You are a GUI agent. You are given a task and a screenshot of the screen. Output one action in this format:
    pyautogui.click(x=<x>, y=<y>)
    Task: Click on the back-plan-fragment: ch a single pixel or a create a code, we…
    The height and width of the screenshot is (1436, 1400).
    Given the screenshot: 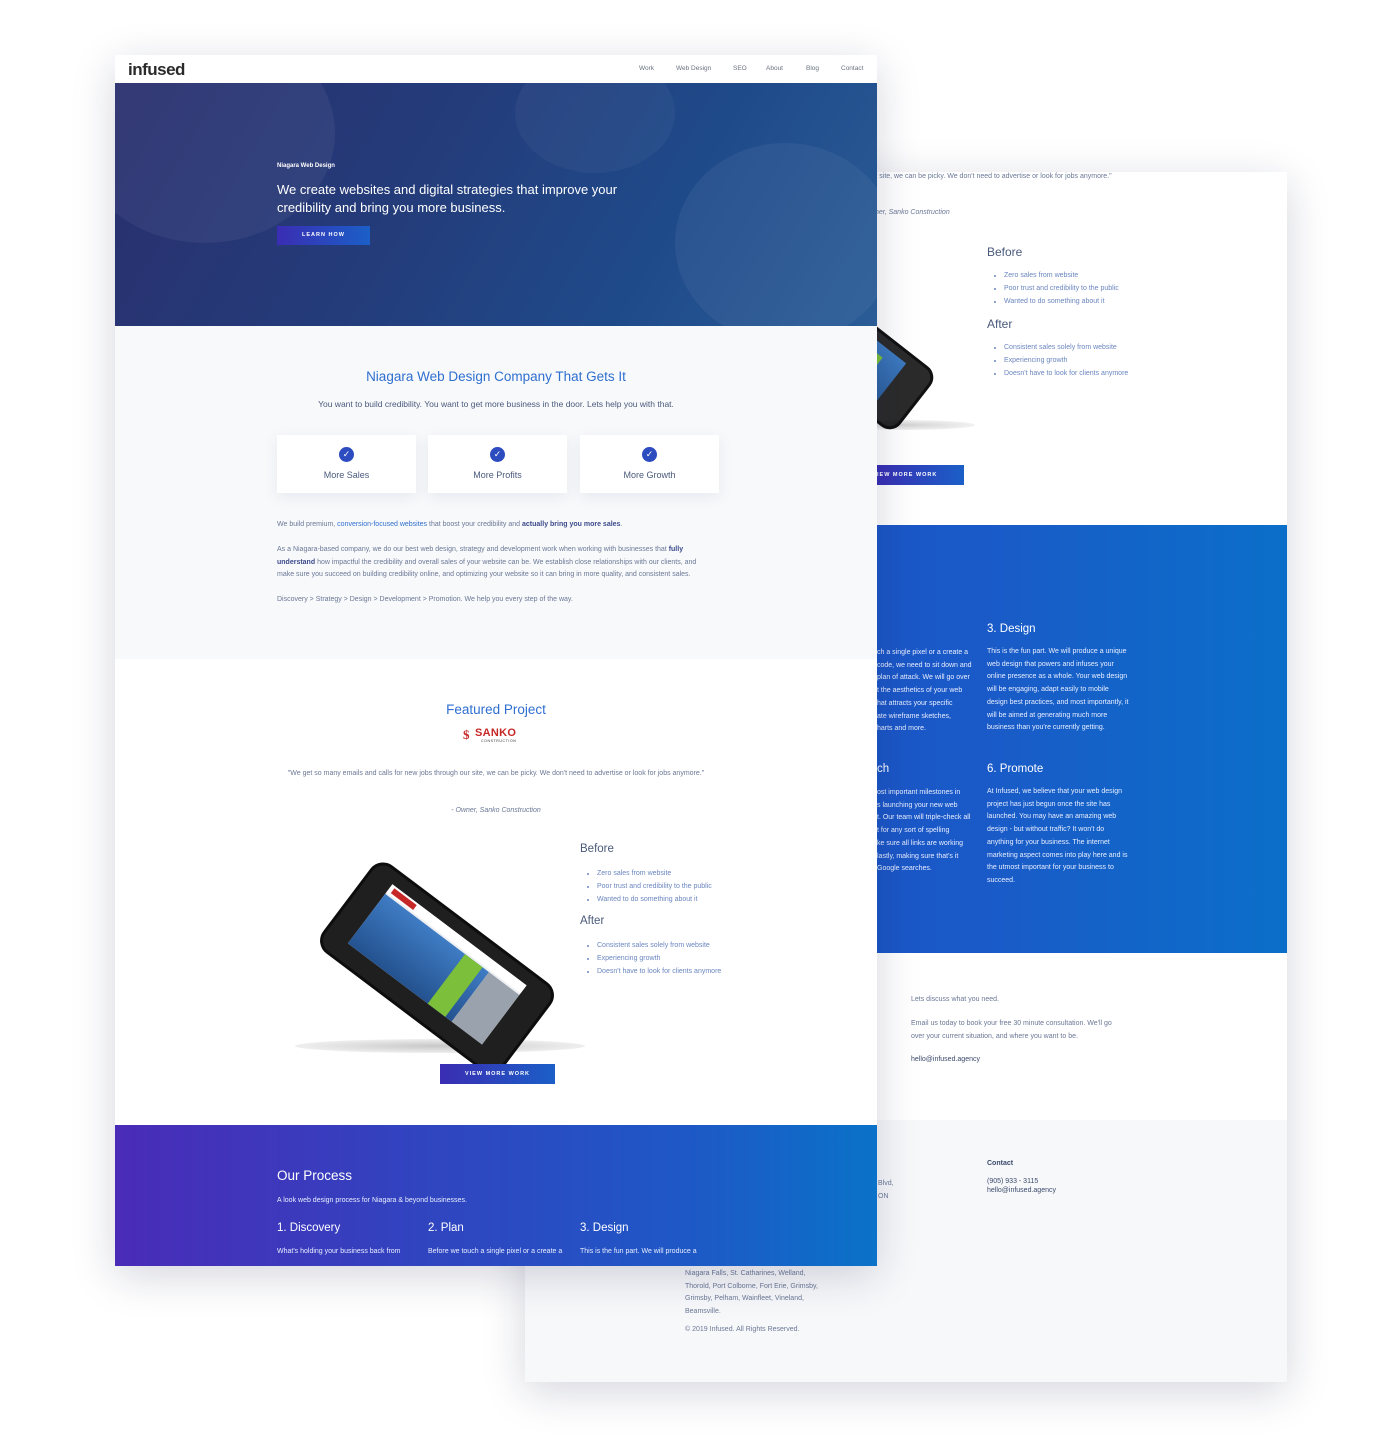 What is the action you would take?
    pyautogui.click(x=932, y=691)
    